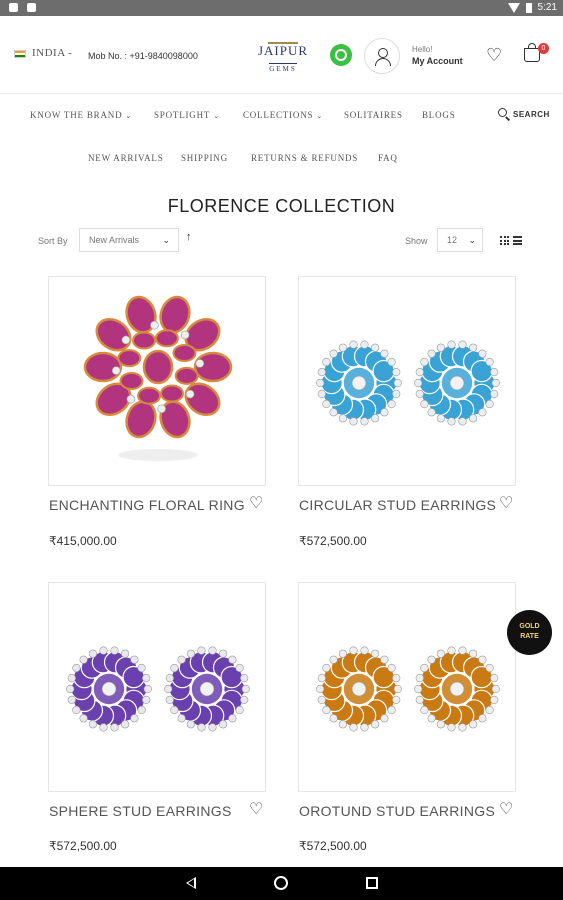  I want to click on nav-item-secondary-2: Returns & Refunds, so click(304, 158).